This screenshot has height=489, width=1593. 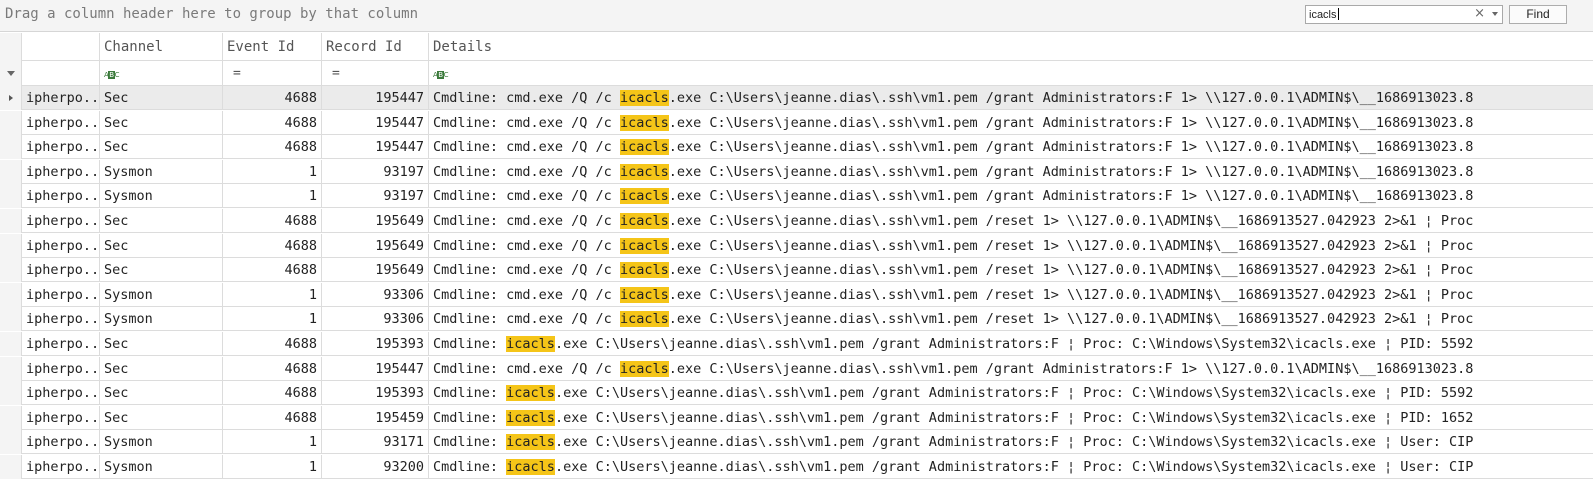 I want to click on cell-record-id: 93200, so click(x=375, y=467).